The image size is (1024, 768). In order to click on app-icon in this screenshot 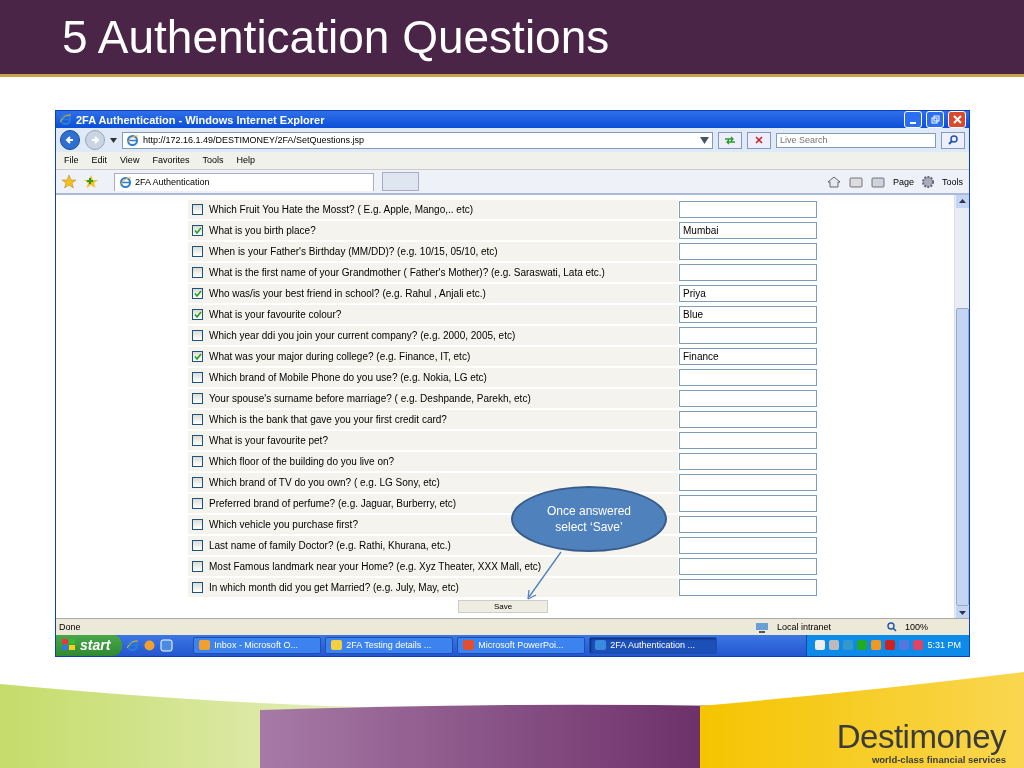, I will do `click(337, 645)`.